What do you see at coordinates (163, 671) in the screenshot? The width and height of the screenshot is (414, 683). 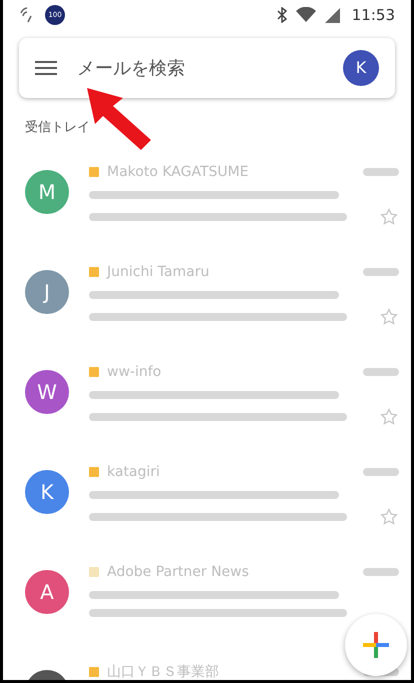 I see `sender-name: 山口ＹＢＳ事業部` at bounding box center [163, 671].